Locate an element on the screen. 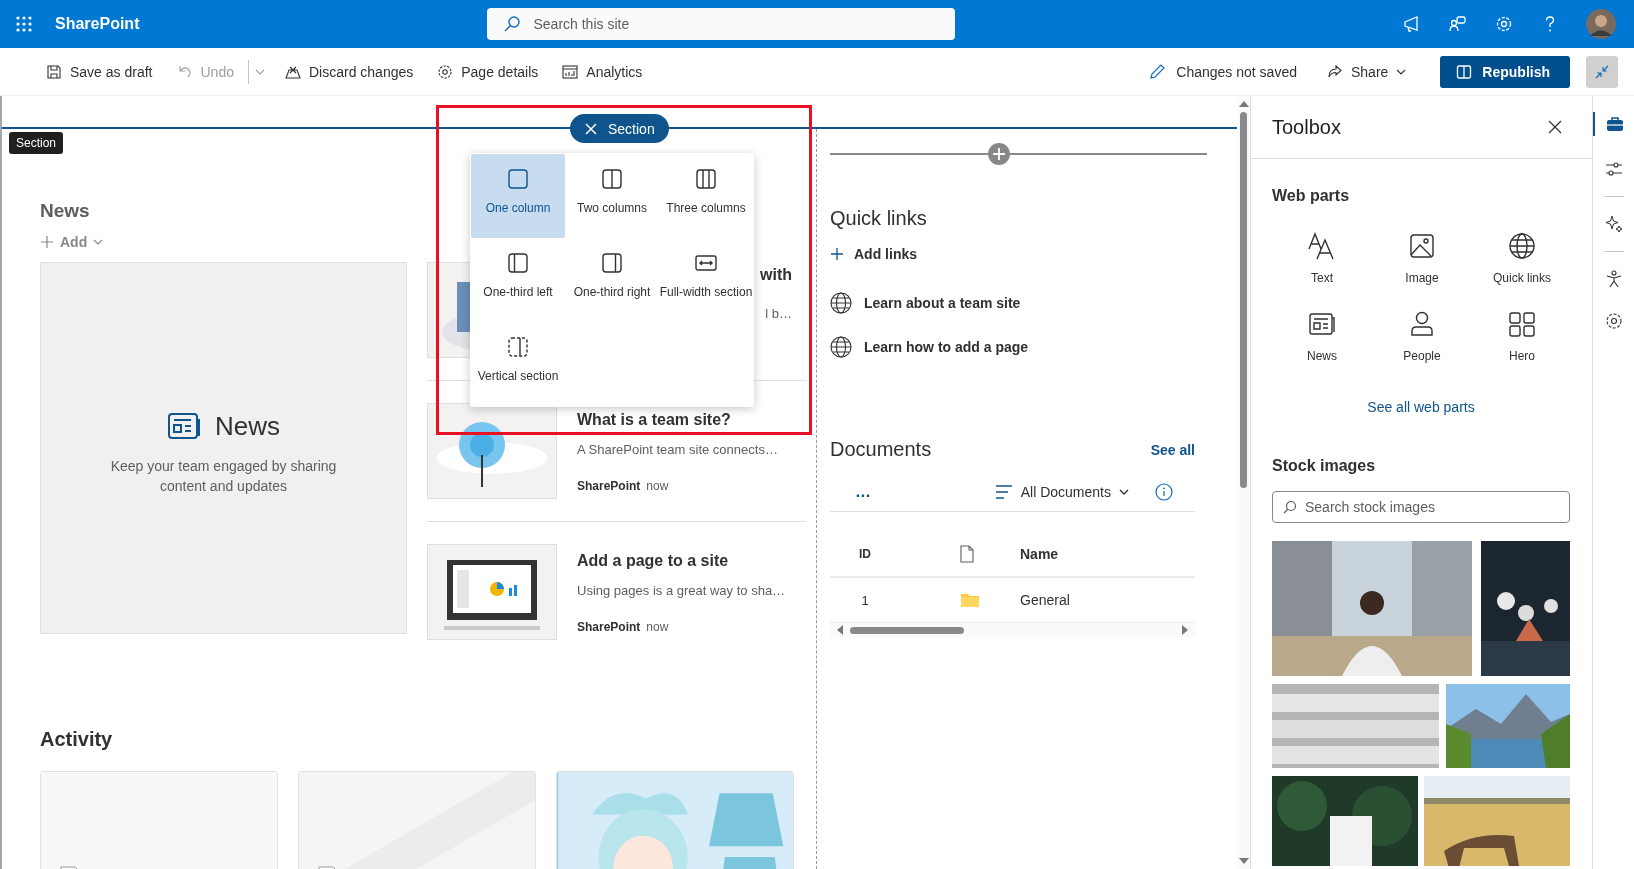 The width and height of the screenshot is (1634, 869). web-part-tile: Image is located at coordinates (1422, 258).